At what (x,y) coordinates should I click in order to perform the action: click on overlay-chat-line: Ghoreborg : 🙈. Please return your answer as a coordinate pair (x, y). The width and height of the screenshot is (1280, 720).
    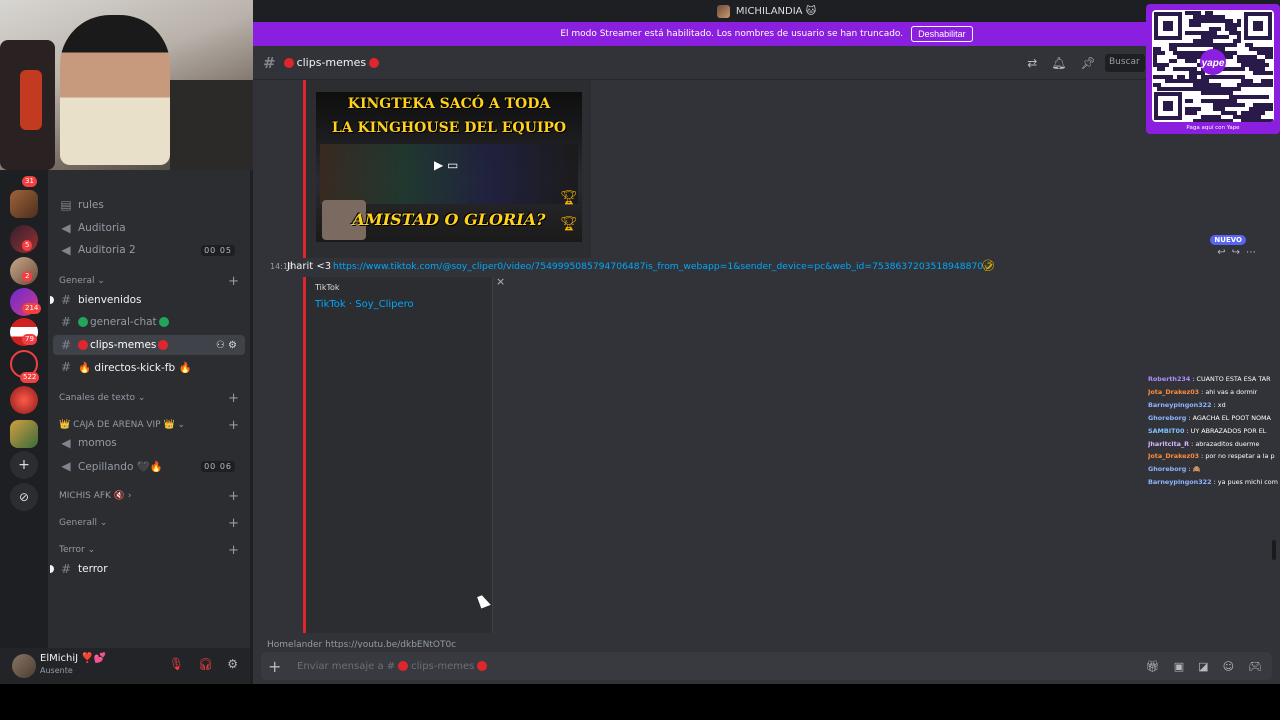
    Looking at the image, I should click on (1214, 469).